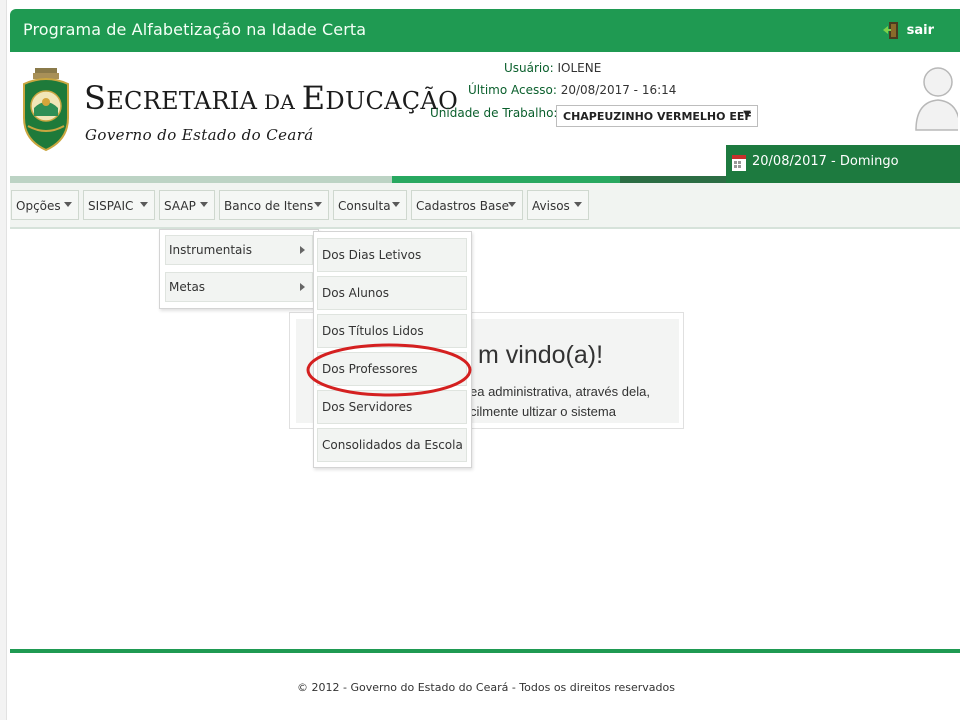  Describe the element at coordinates (558, 205) in the screenshot. I see `menu-avisos: Avisos` at that location.